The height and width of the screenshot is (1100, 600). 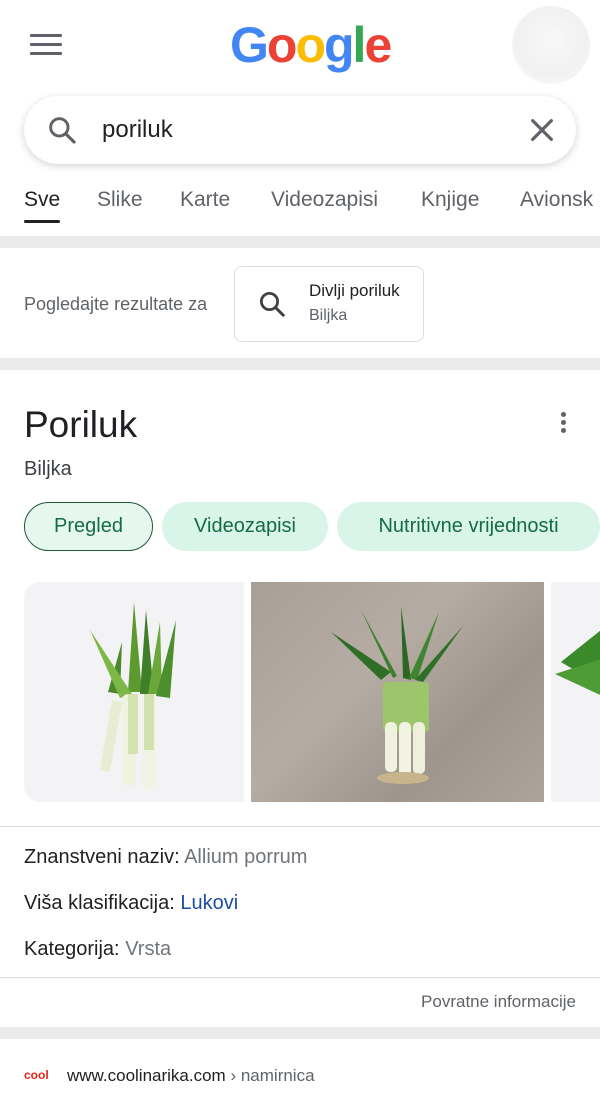 I want to click on close-icon, so click(x=542, y=130).